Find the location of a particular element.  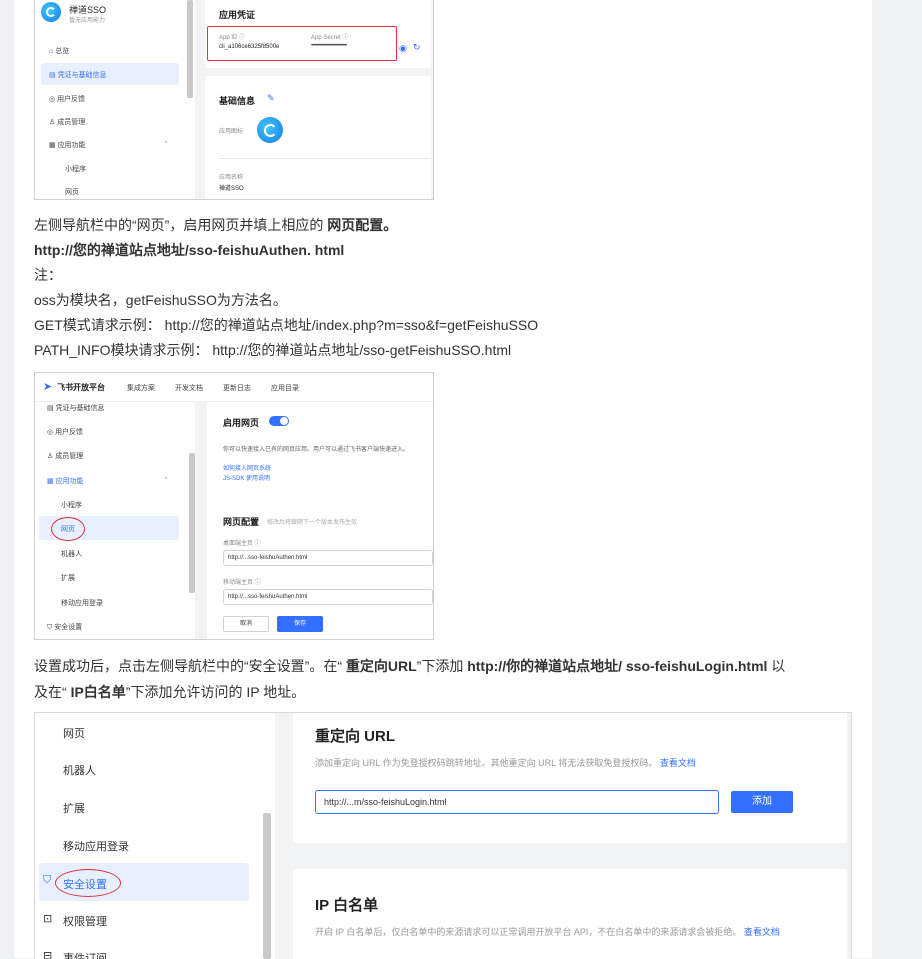

sidebar-item-security: ⛉ 安全设置 is located at coordinates (64, 627).